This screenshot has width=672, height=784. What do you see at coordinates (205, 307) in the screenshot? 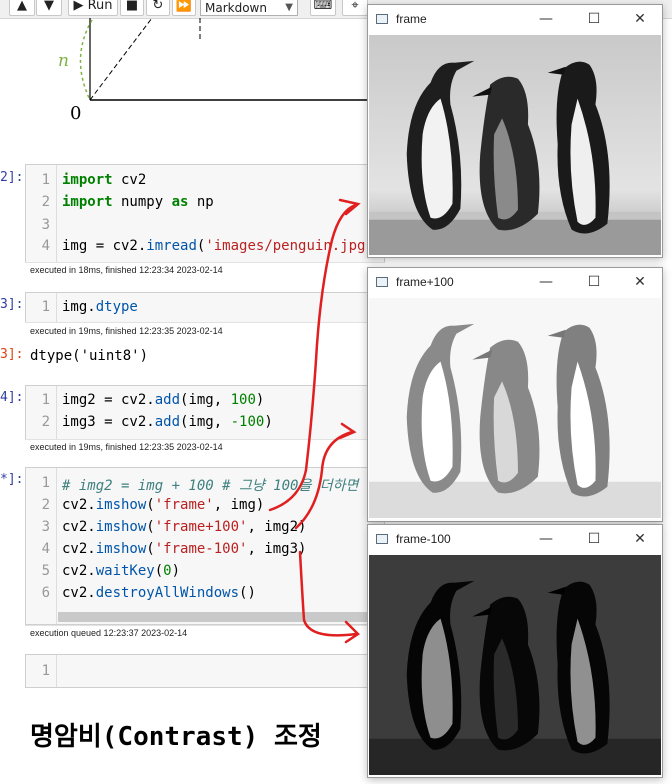
I see `code-cell-2: 1 img.dtype` at bounding box center [205, 307].